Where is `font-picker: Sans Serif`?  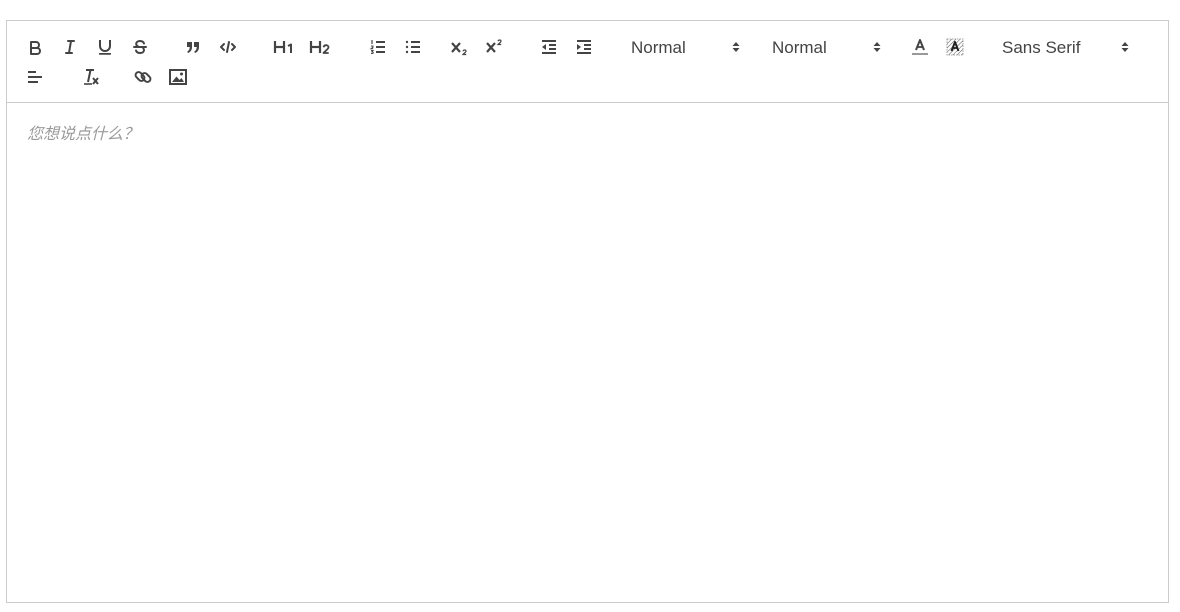 font-picker: Sans Serif is located at coordinates (1067, 47).